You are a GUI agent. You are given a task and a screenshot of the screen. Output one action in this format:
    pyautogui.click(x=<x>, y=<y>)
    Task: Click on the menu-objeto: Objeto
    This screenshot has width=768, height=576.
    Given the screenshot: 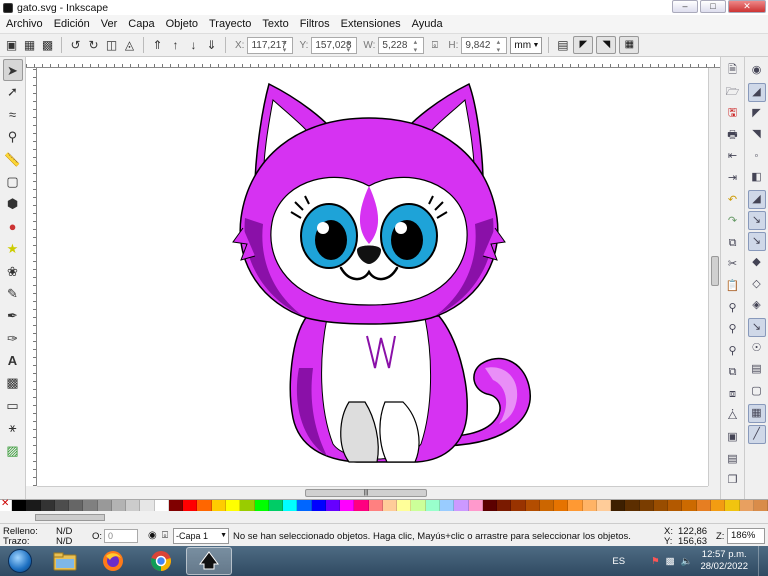 What is the action you would take?
    pyautogui.click(x=182, y=24)
    